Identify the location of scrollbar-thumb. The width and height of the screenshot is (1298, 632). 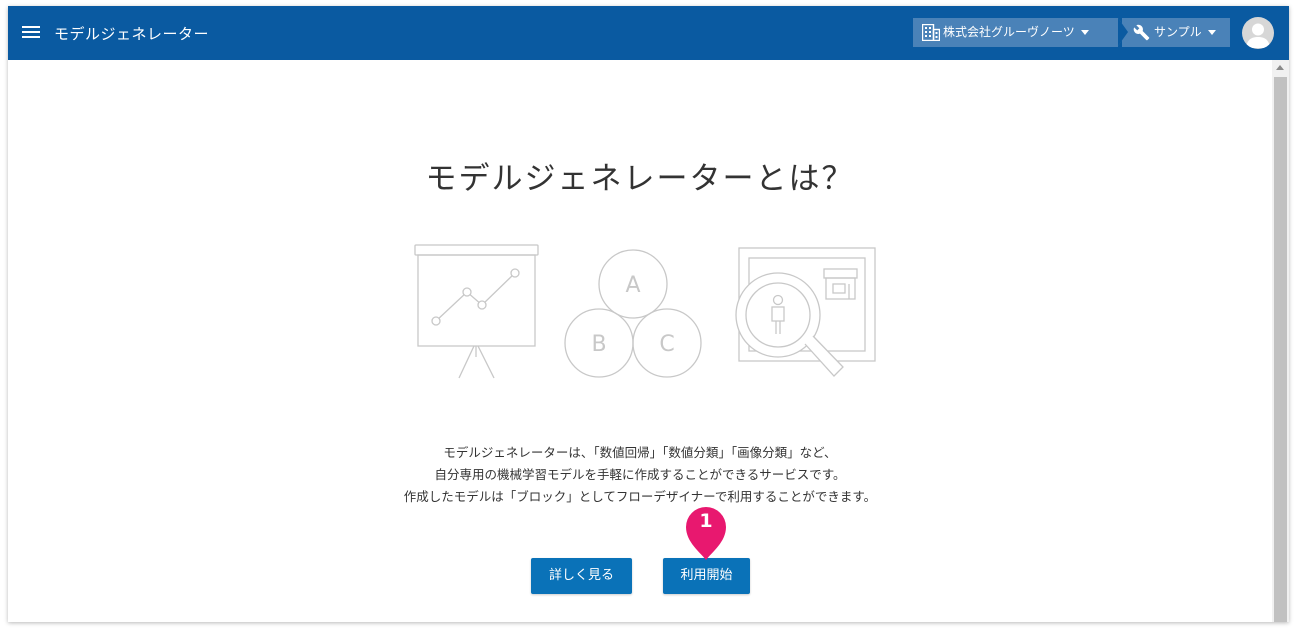
(1280, 349).